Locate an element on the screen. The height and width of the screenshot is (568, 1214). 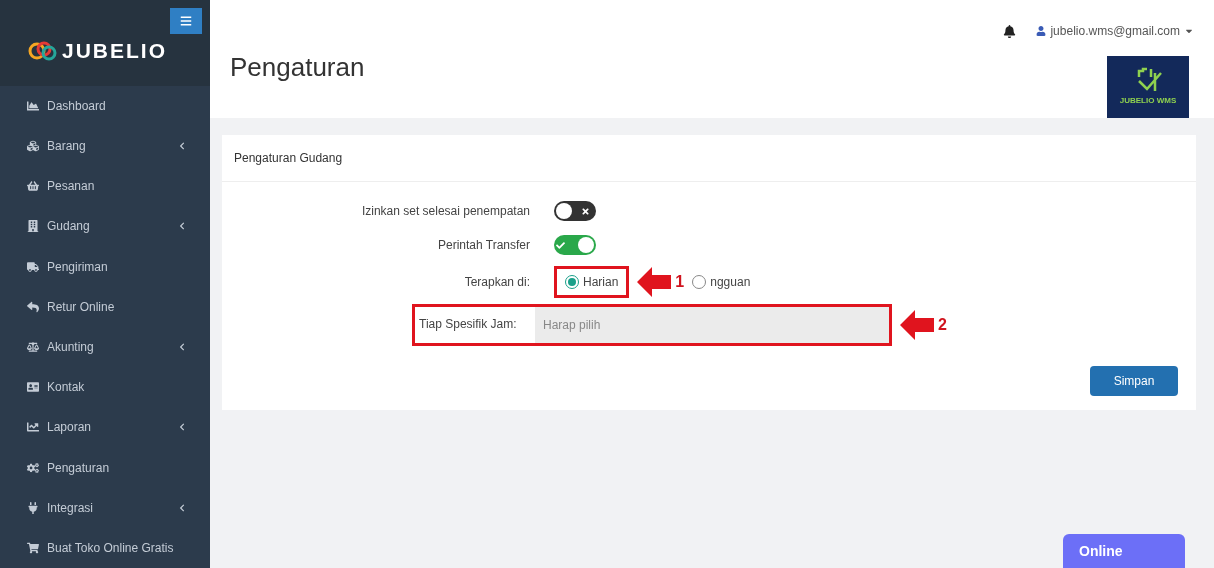
user-icon is located at coordinates (1041, 31).